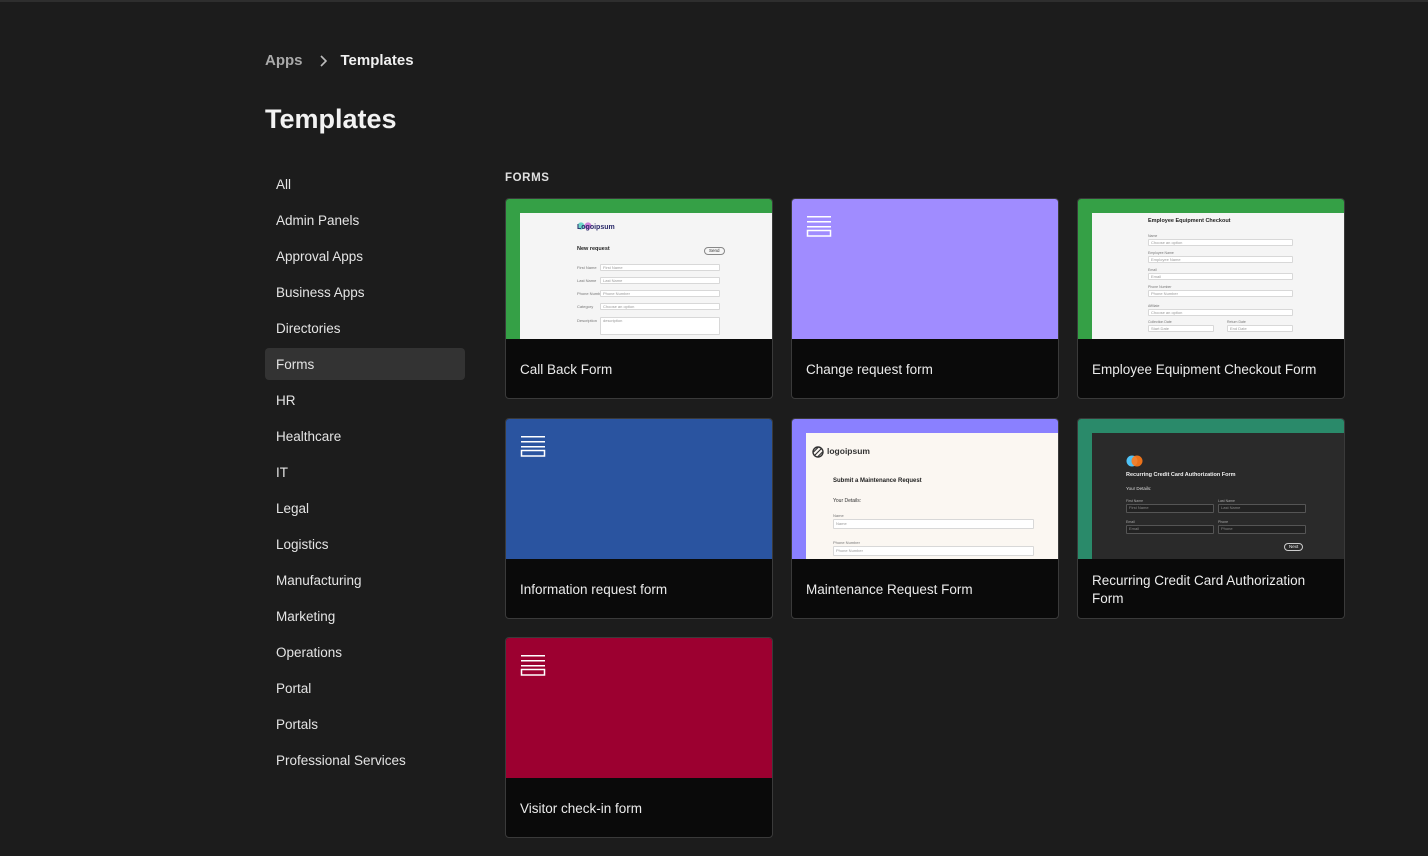  Describe the element at coordinates (585, 306) in the screenshot. I see `preview-label: Category` at that location.